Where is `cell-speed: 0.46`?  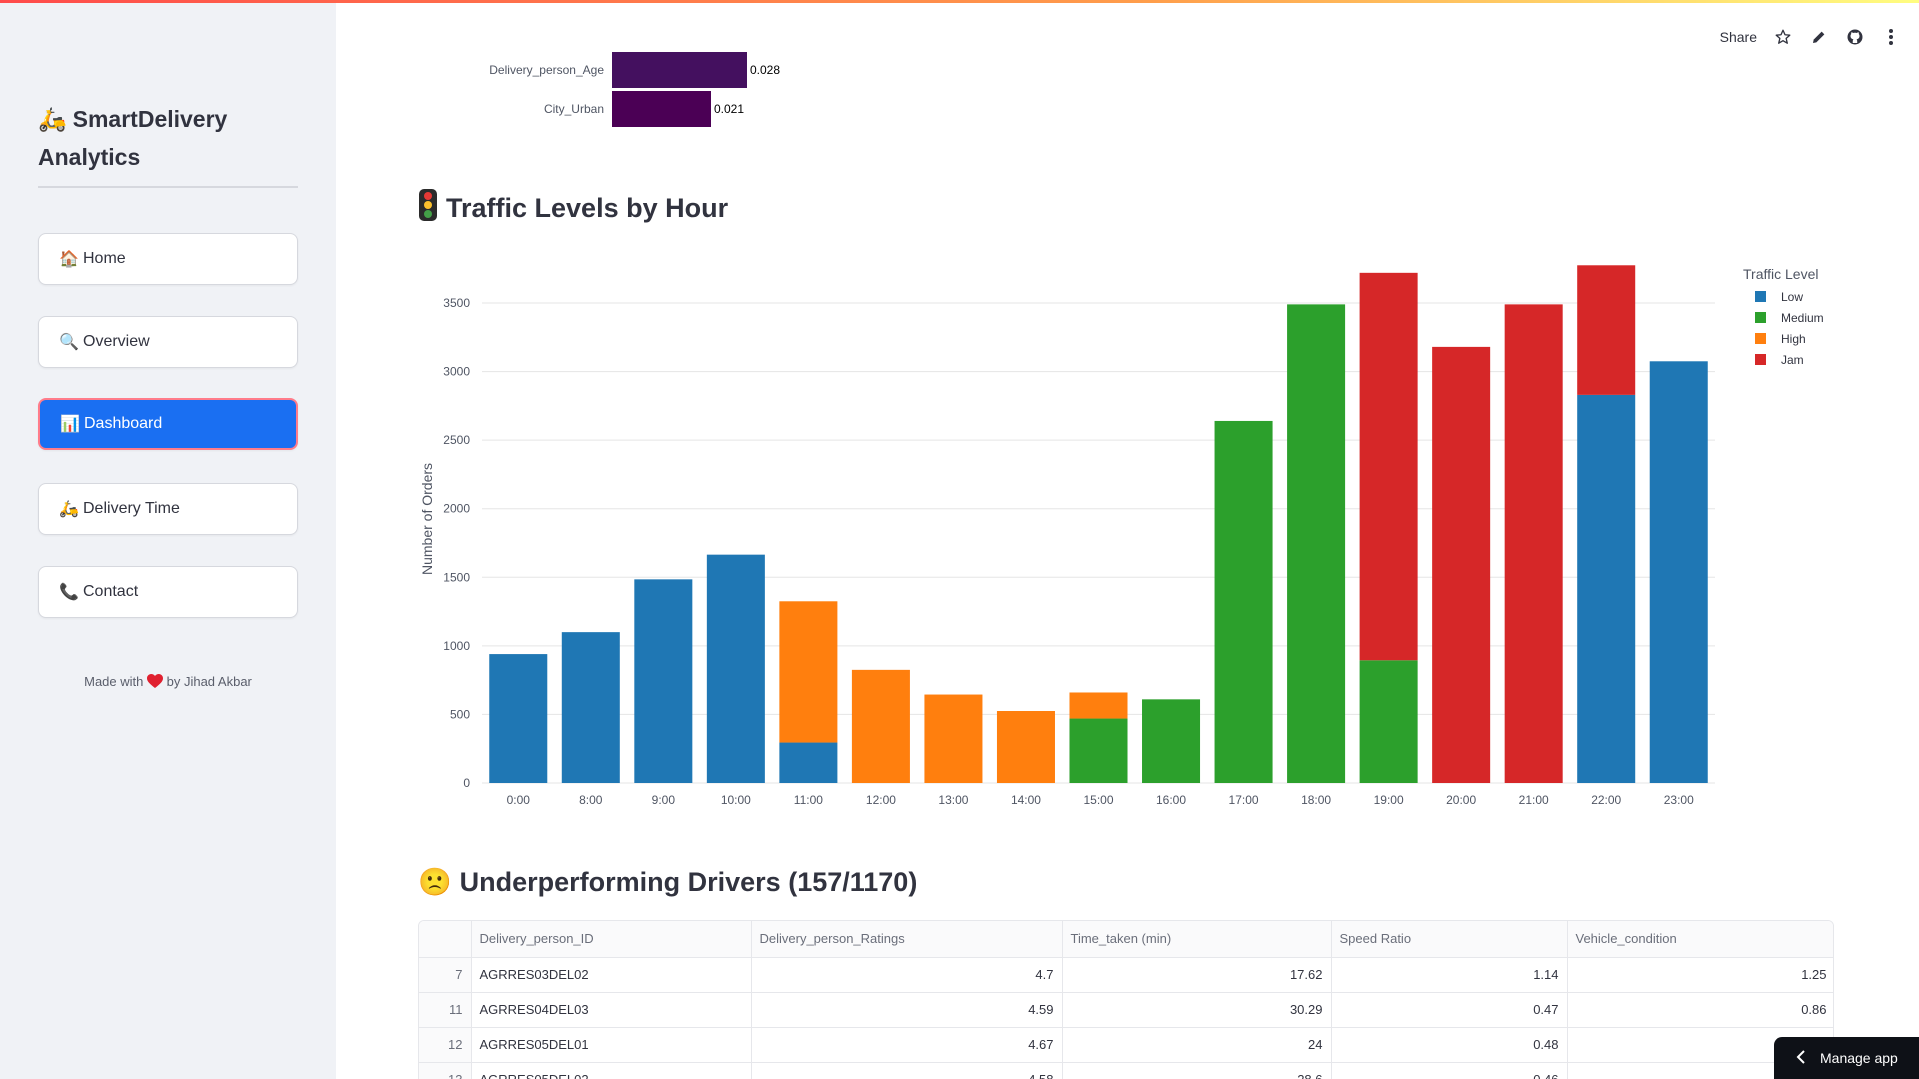
cell-speed: 0.46 is located at coordinates (1449, 1070).